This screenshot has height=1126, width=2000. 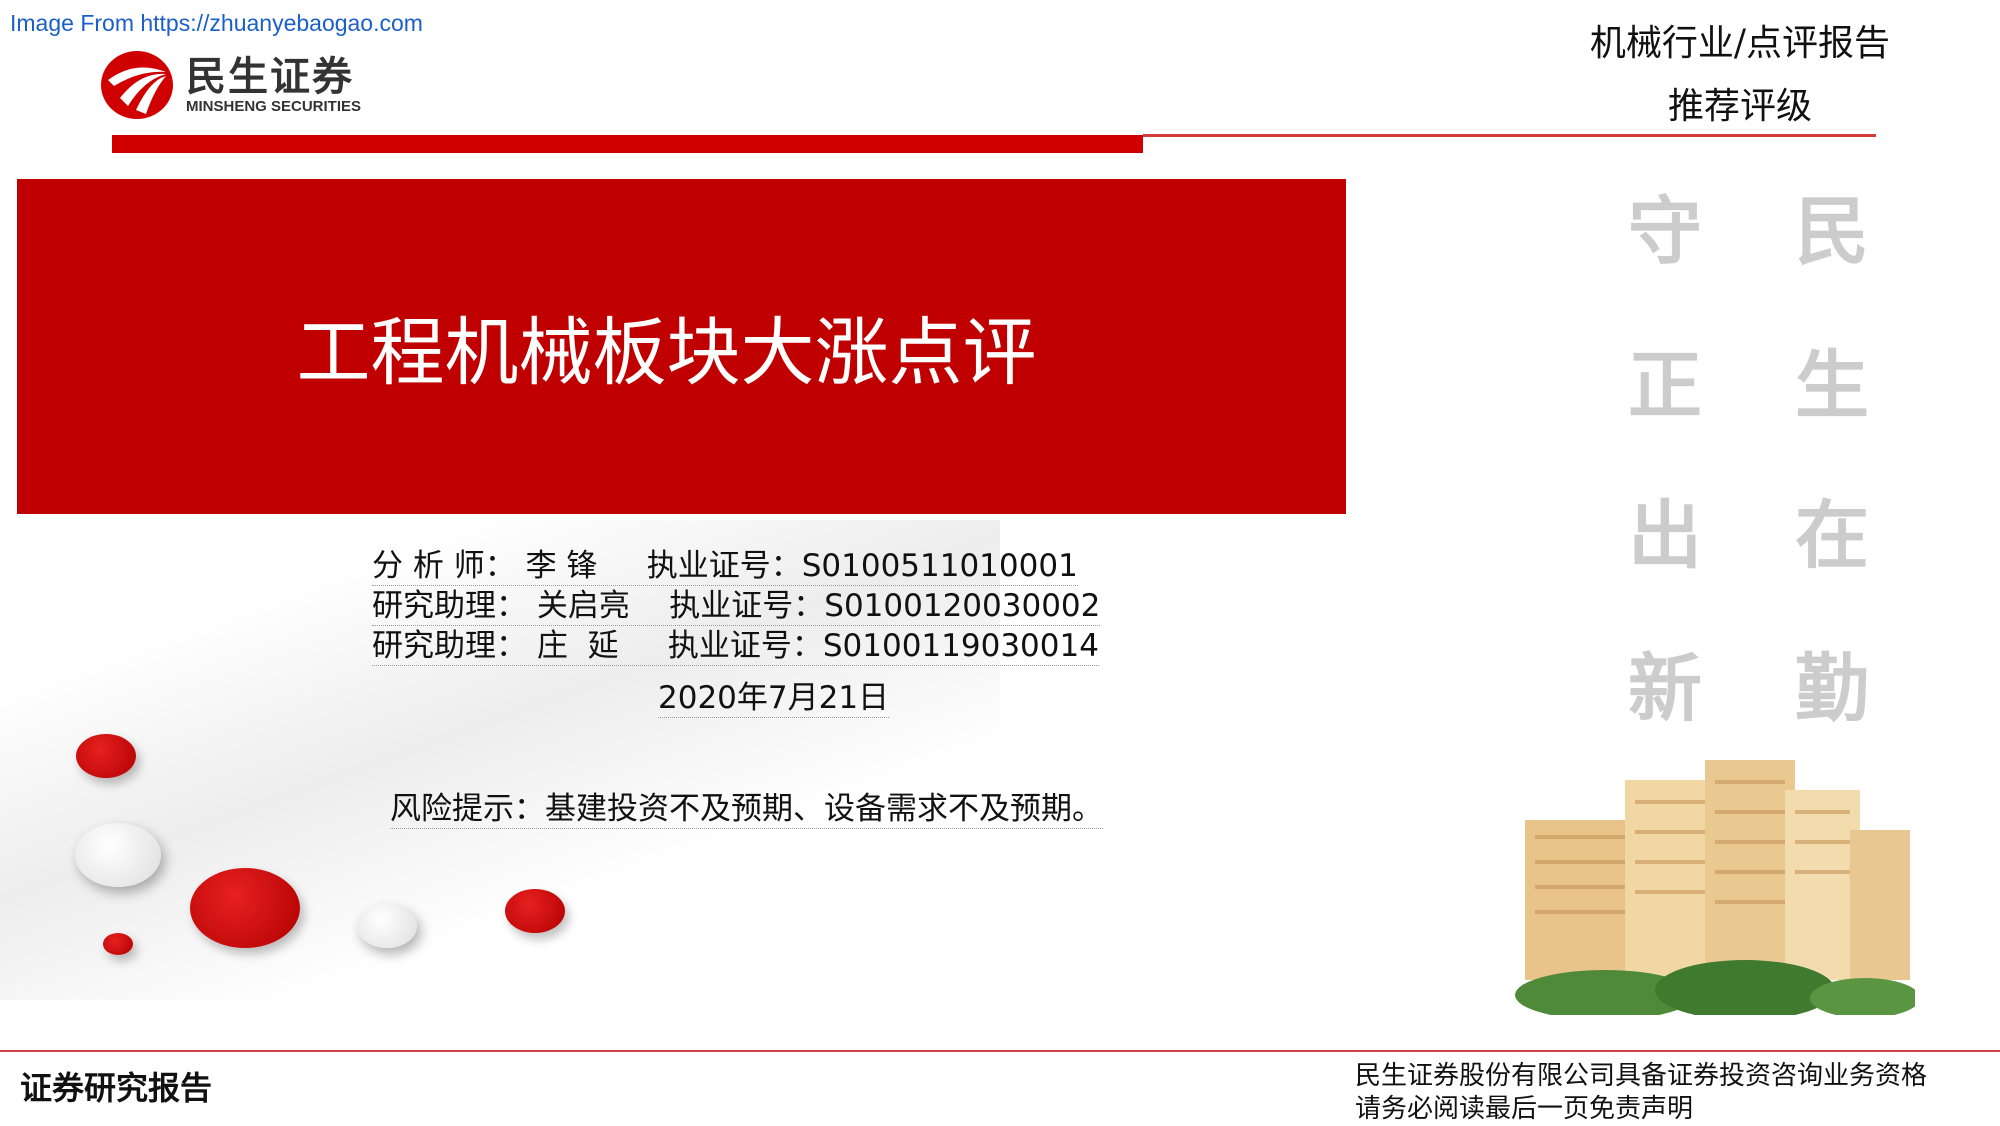 What do you see at coordinates (735, 643) in the screenshot?
I see `author-line: 研究助理： 庄 延 执业证号：S0100119030014` at bounding box center [735, 643].